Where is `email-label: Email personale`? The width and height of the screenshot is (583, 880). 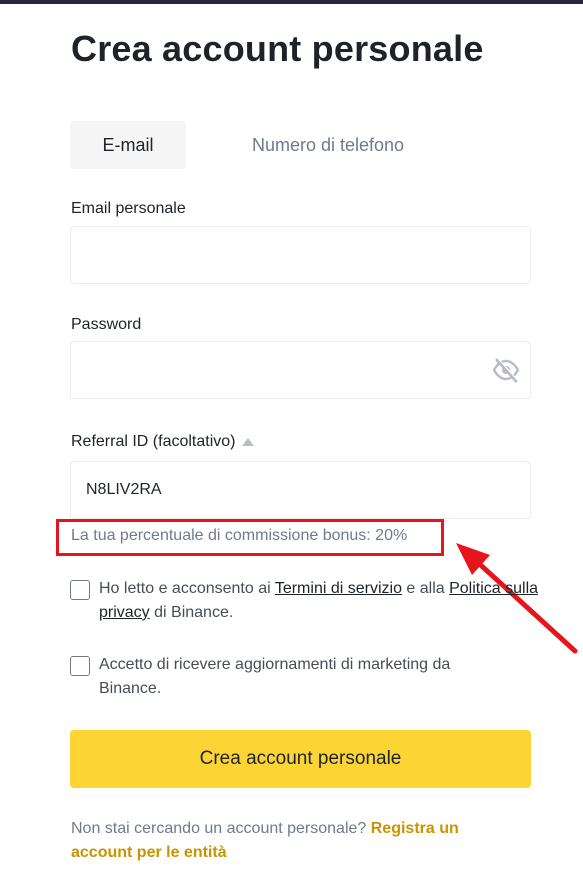
email-label: Email personale is located at coordinates (128, 208).